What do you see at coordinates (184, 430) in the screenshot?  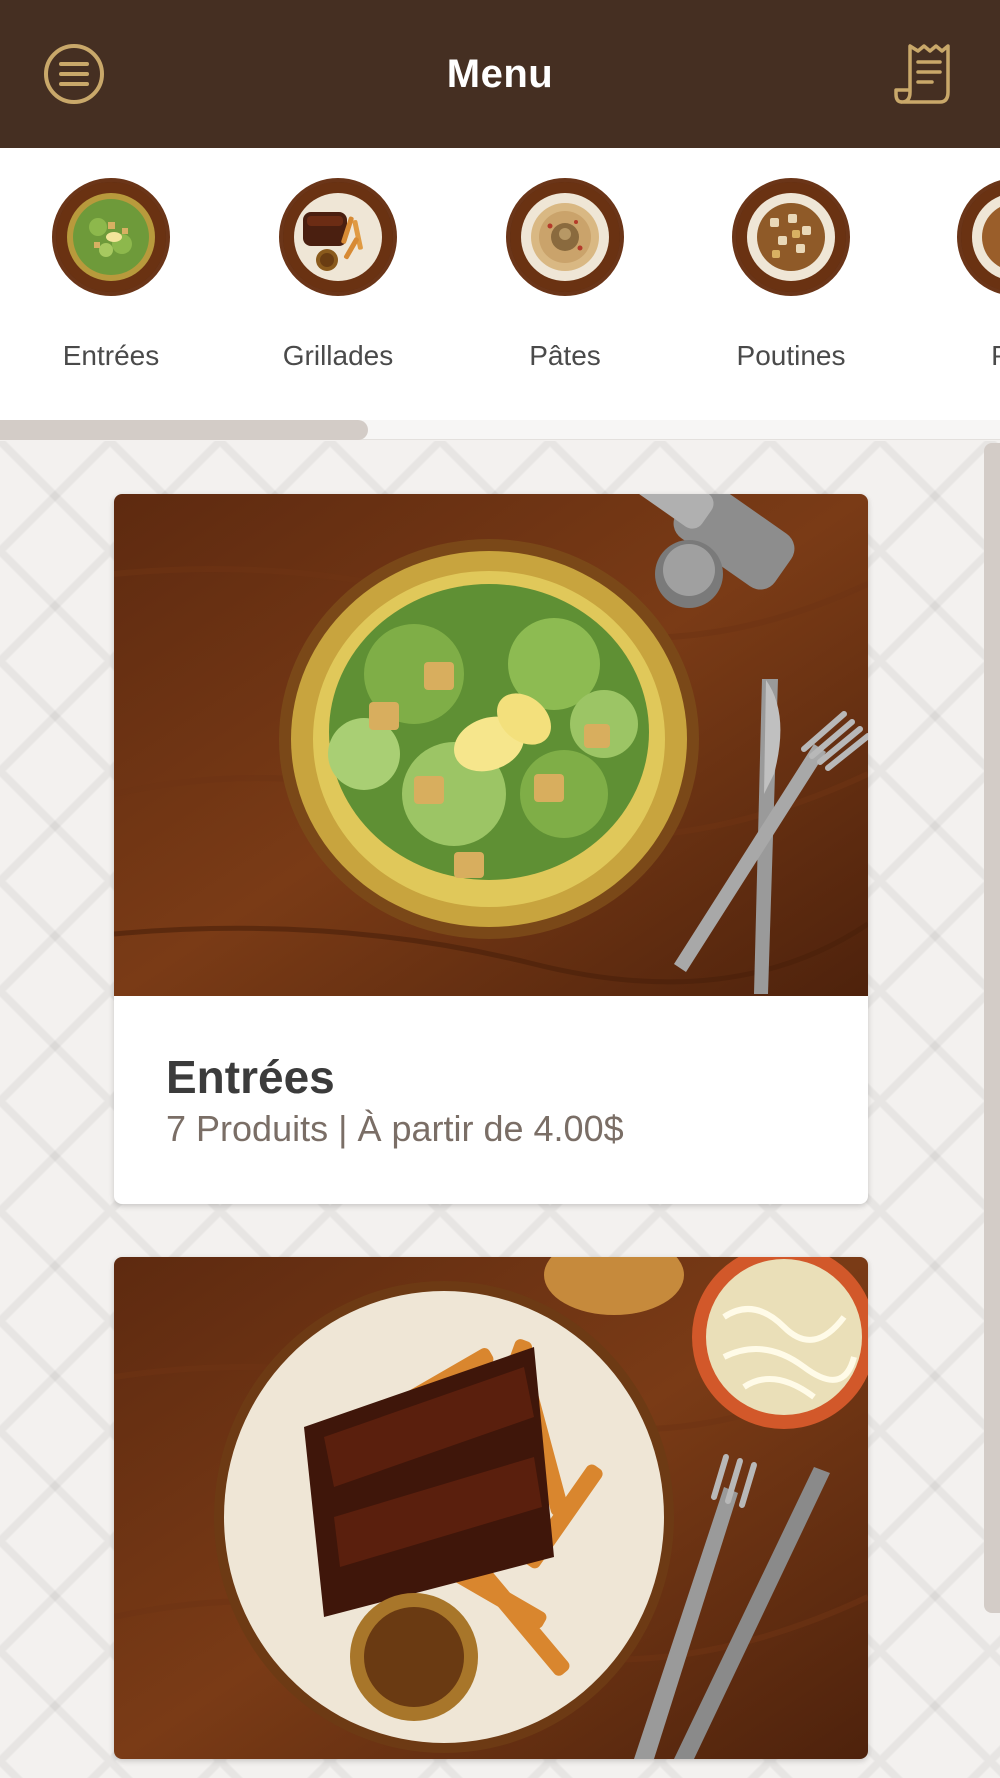 I see `horizontal-scroll-thumb` at bounding box center [184, 430].